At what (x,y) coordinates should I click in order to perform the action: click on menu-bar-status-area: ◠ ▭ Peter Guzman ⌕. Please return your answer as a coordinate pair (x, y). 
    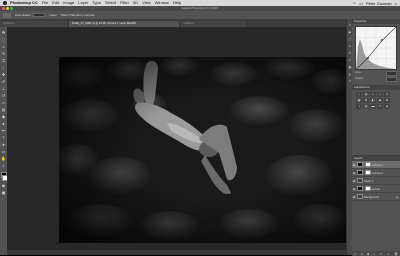
    Looking at the image, I should click on (375, 3).